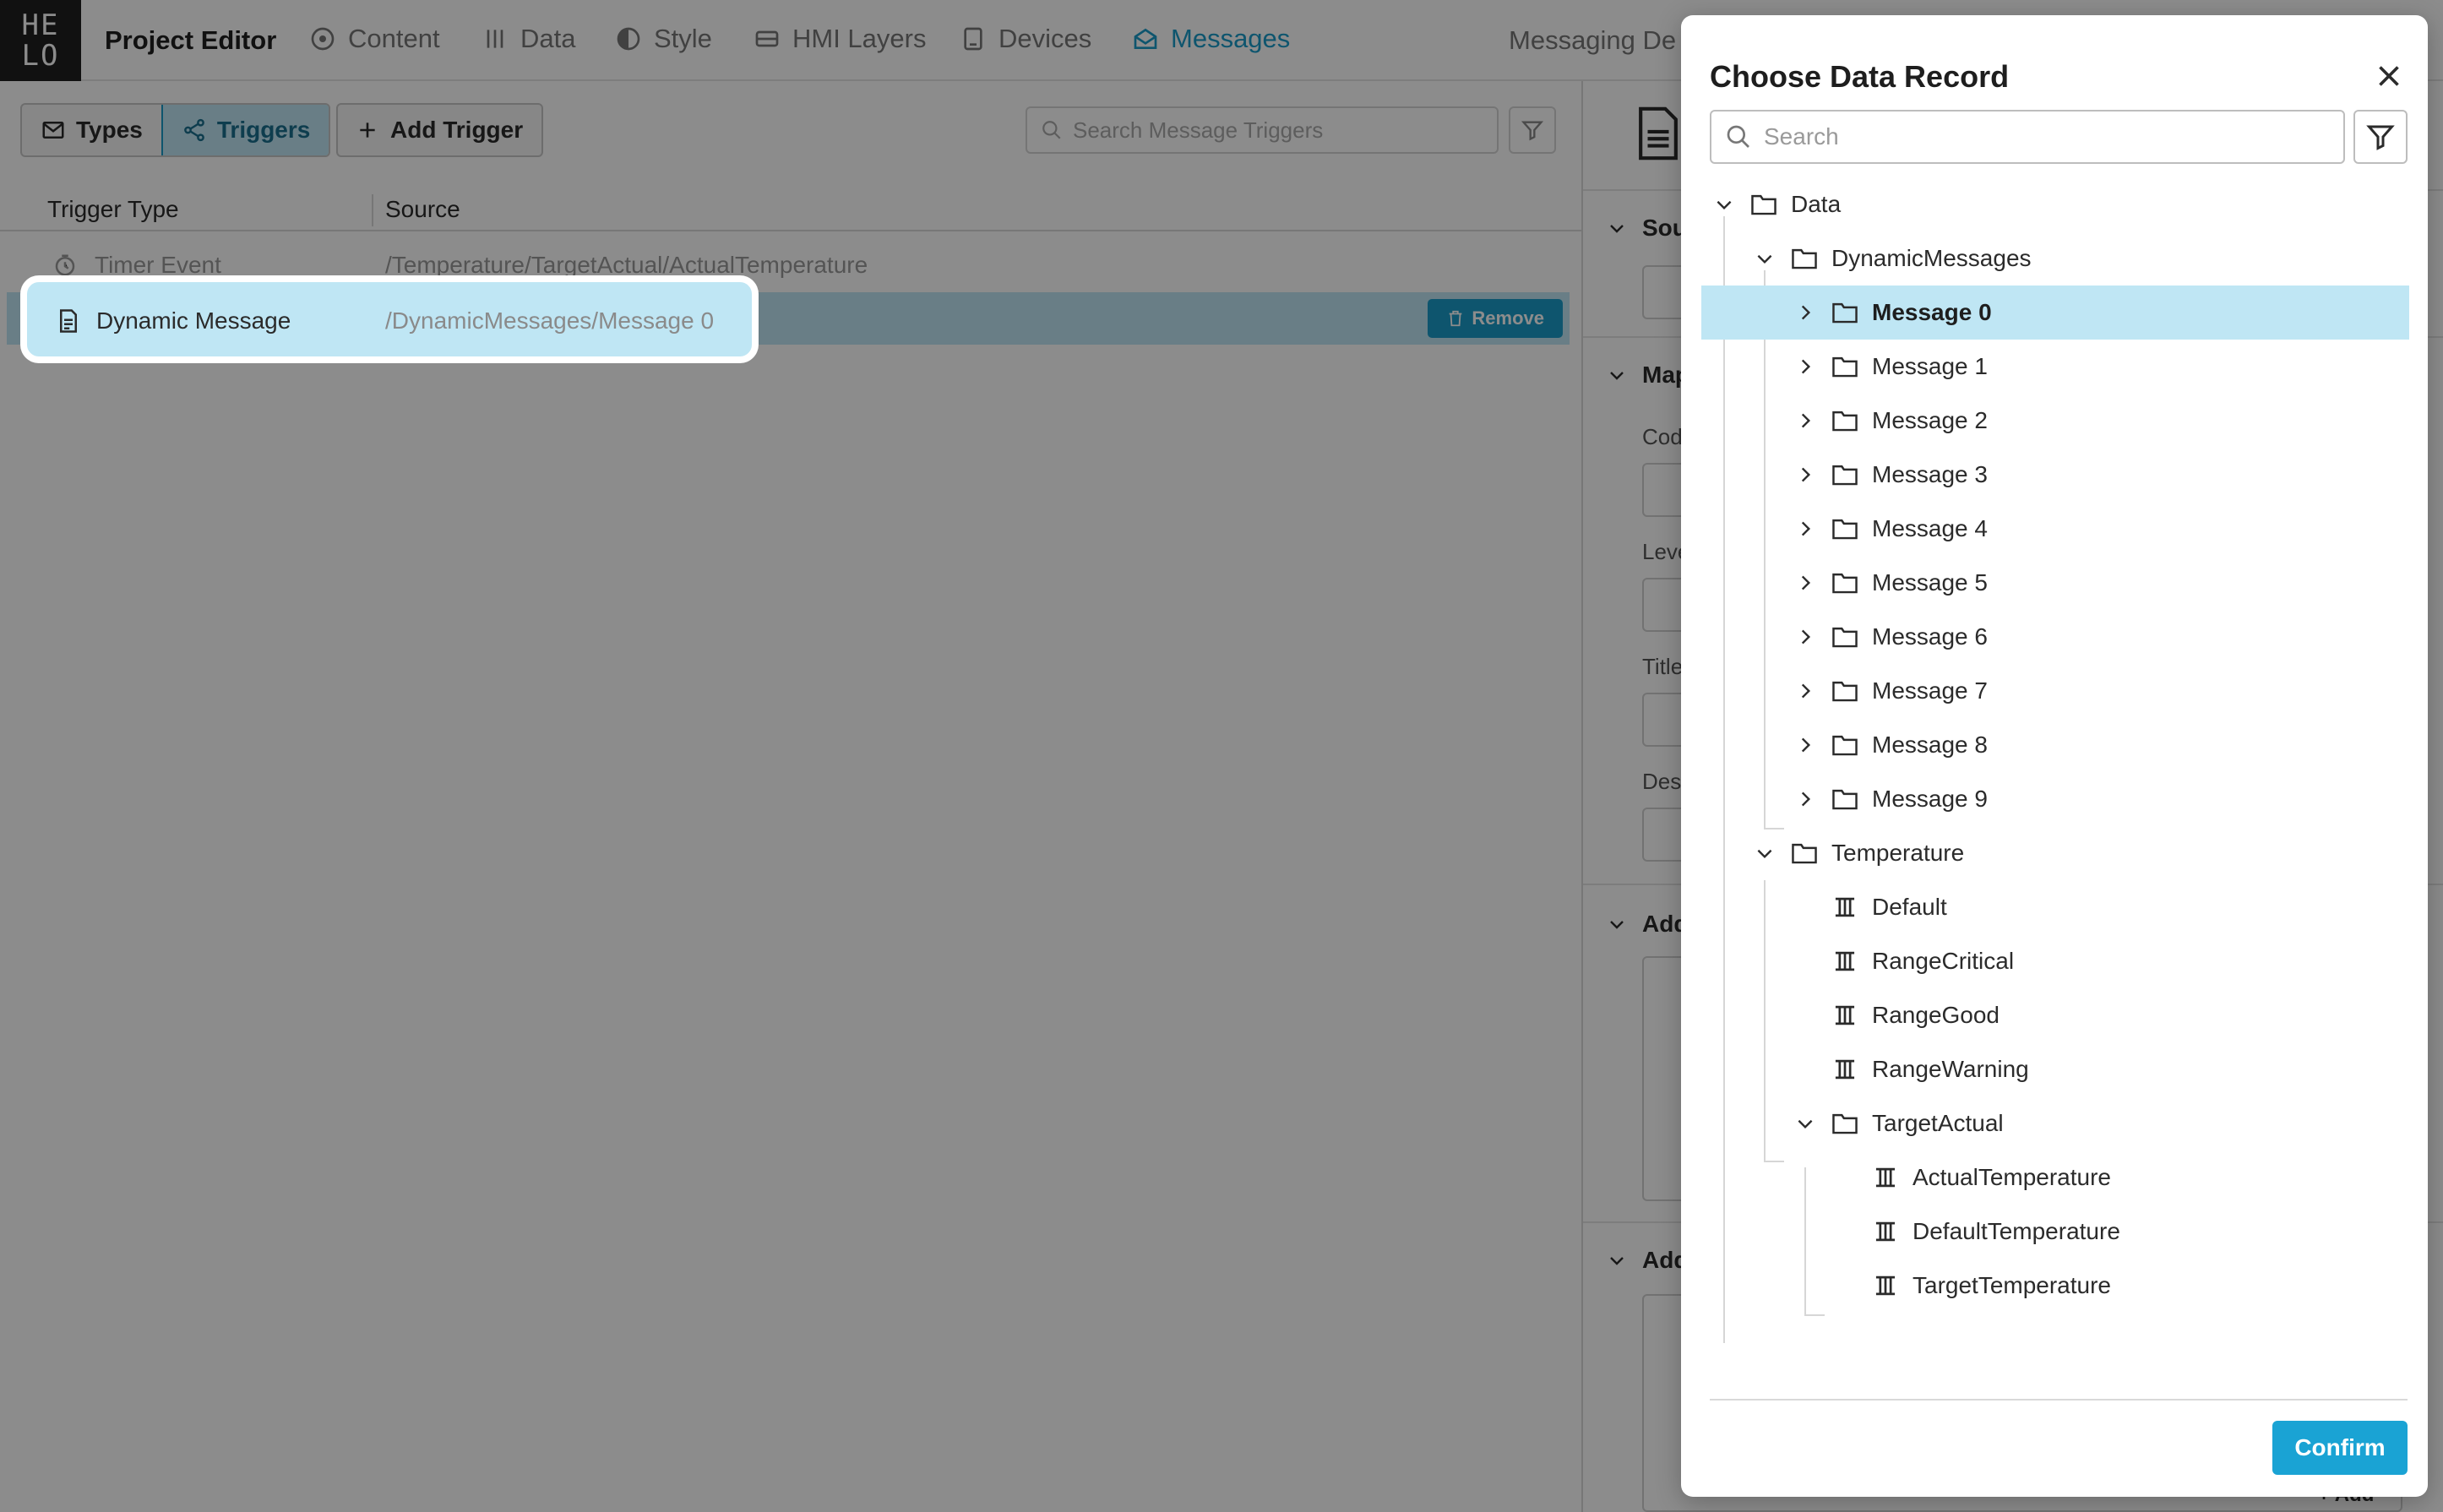 The height and width of the screenshot is (1512, 2443). What do you see at coordinates (2055, 313) in the screenshot?
I see `tree-item-selected: Message 0` at bounding box center [2055, 313].